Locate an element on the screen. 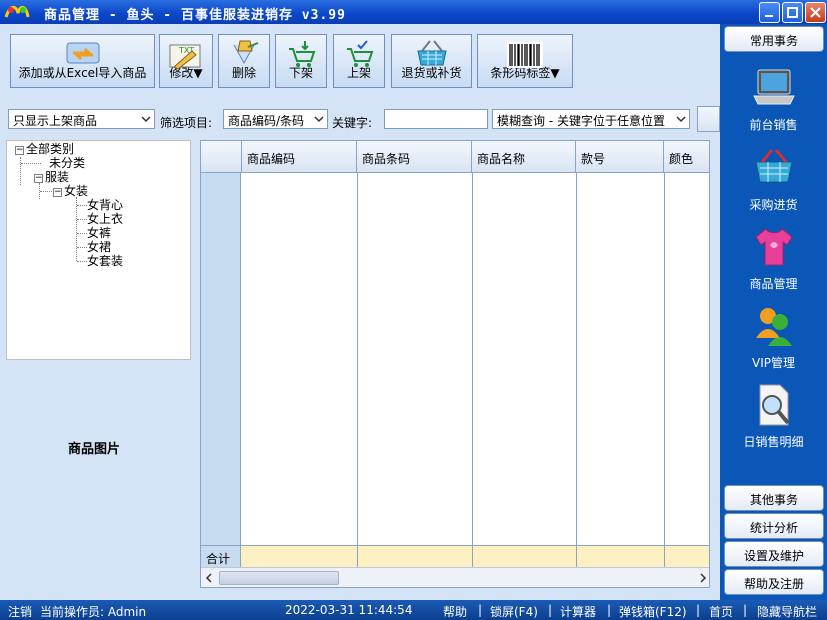 The image size is (827, 620). scope-select: 只显示上架商品 is located at coordinates (81, 119).